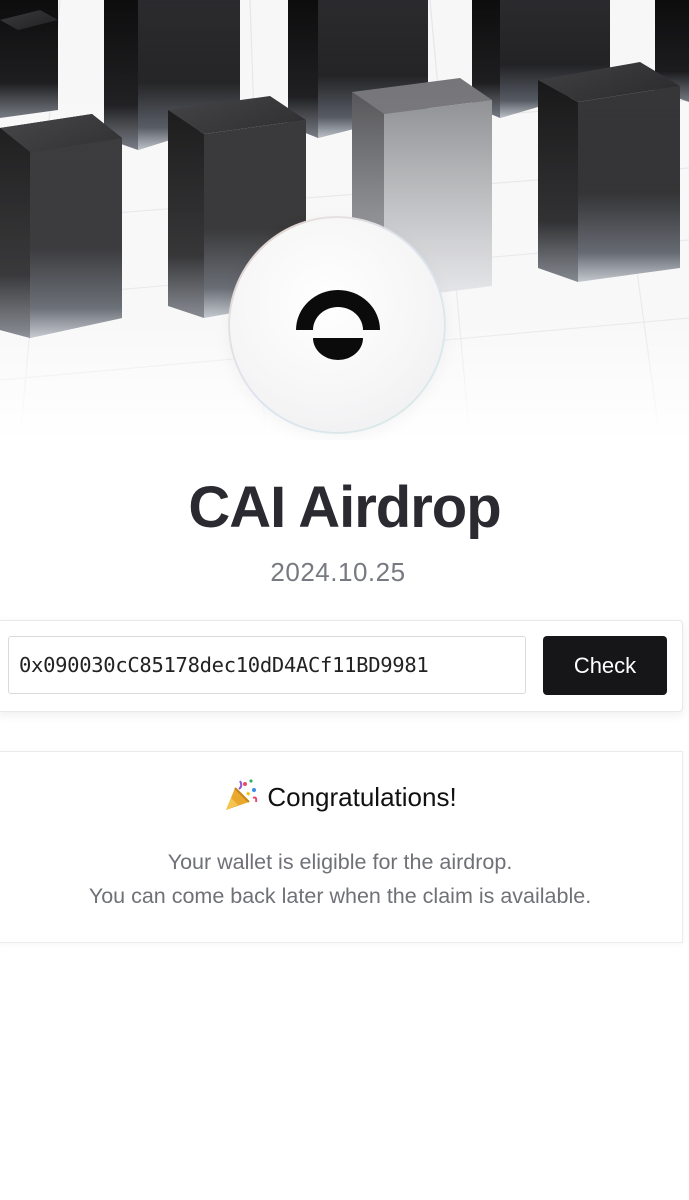 The height and width of the screenshot is (1200, 689). I want to click on check-button: Check, so click(605, 665).